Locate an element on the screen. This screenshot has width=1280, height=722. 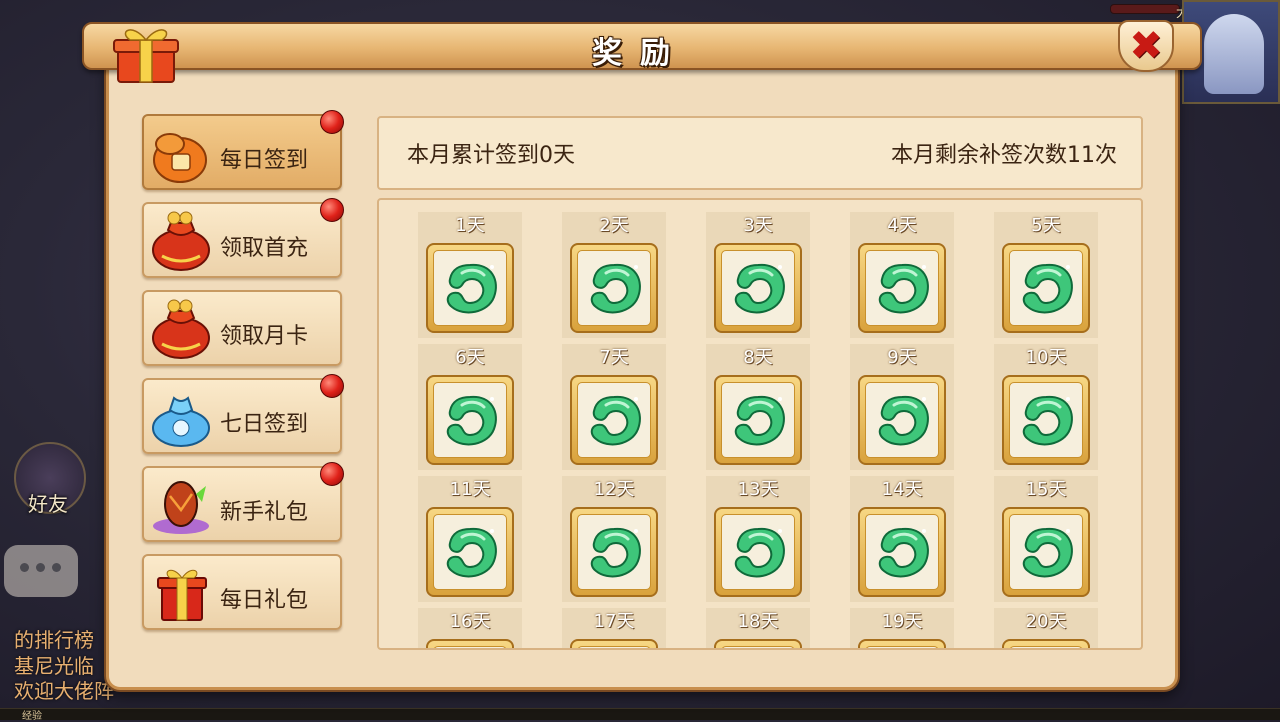
day-label: 12天 is located at coordinates (614, 490).